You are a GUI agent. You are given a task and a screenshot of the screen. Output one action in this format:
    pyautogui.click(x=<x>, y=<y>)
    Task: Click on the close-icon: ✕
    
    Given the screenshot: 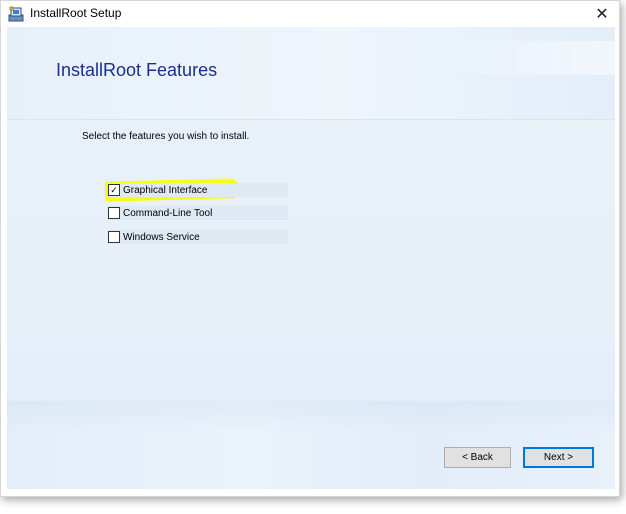 What is the action you would take?
    pyautogui.click(x=602, y=14)
    